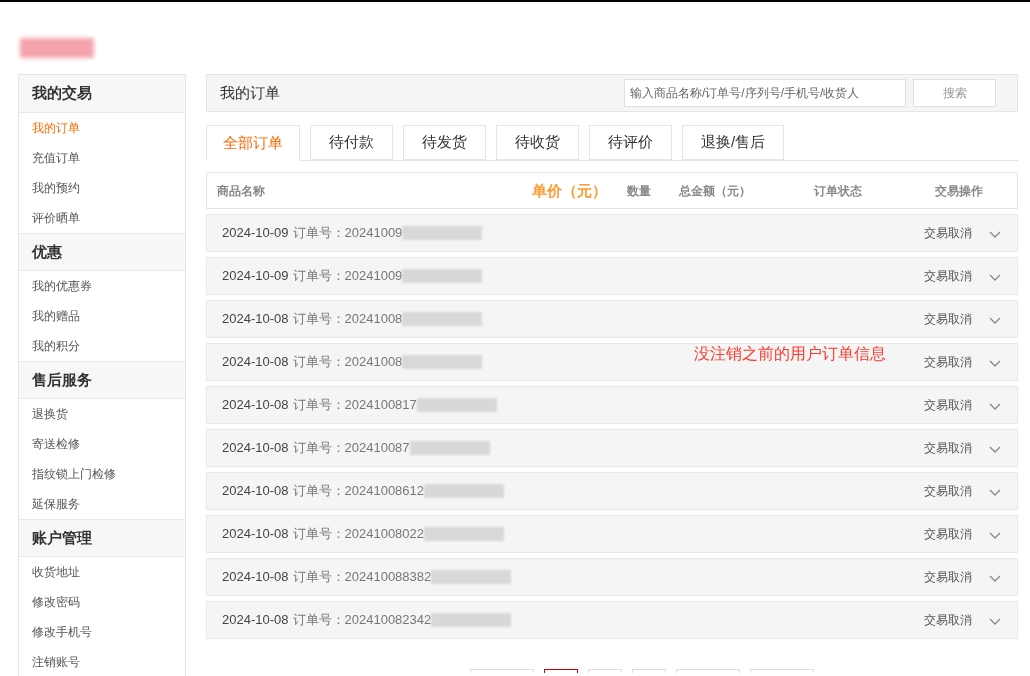  Describe the element at coordinates (56, 346) in the screenshot. I see `sidebar-item: 我的积分` at that location.